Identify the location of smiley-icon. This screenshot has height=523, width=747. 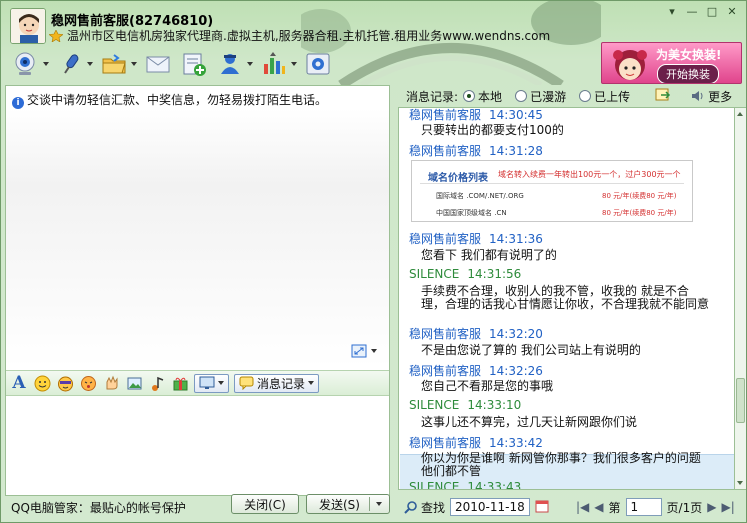
(42, 383).